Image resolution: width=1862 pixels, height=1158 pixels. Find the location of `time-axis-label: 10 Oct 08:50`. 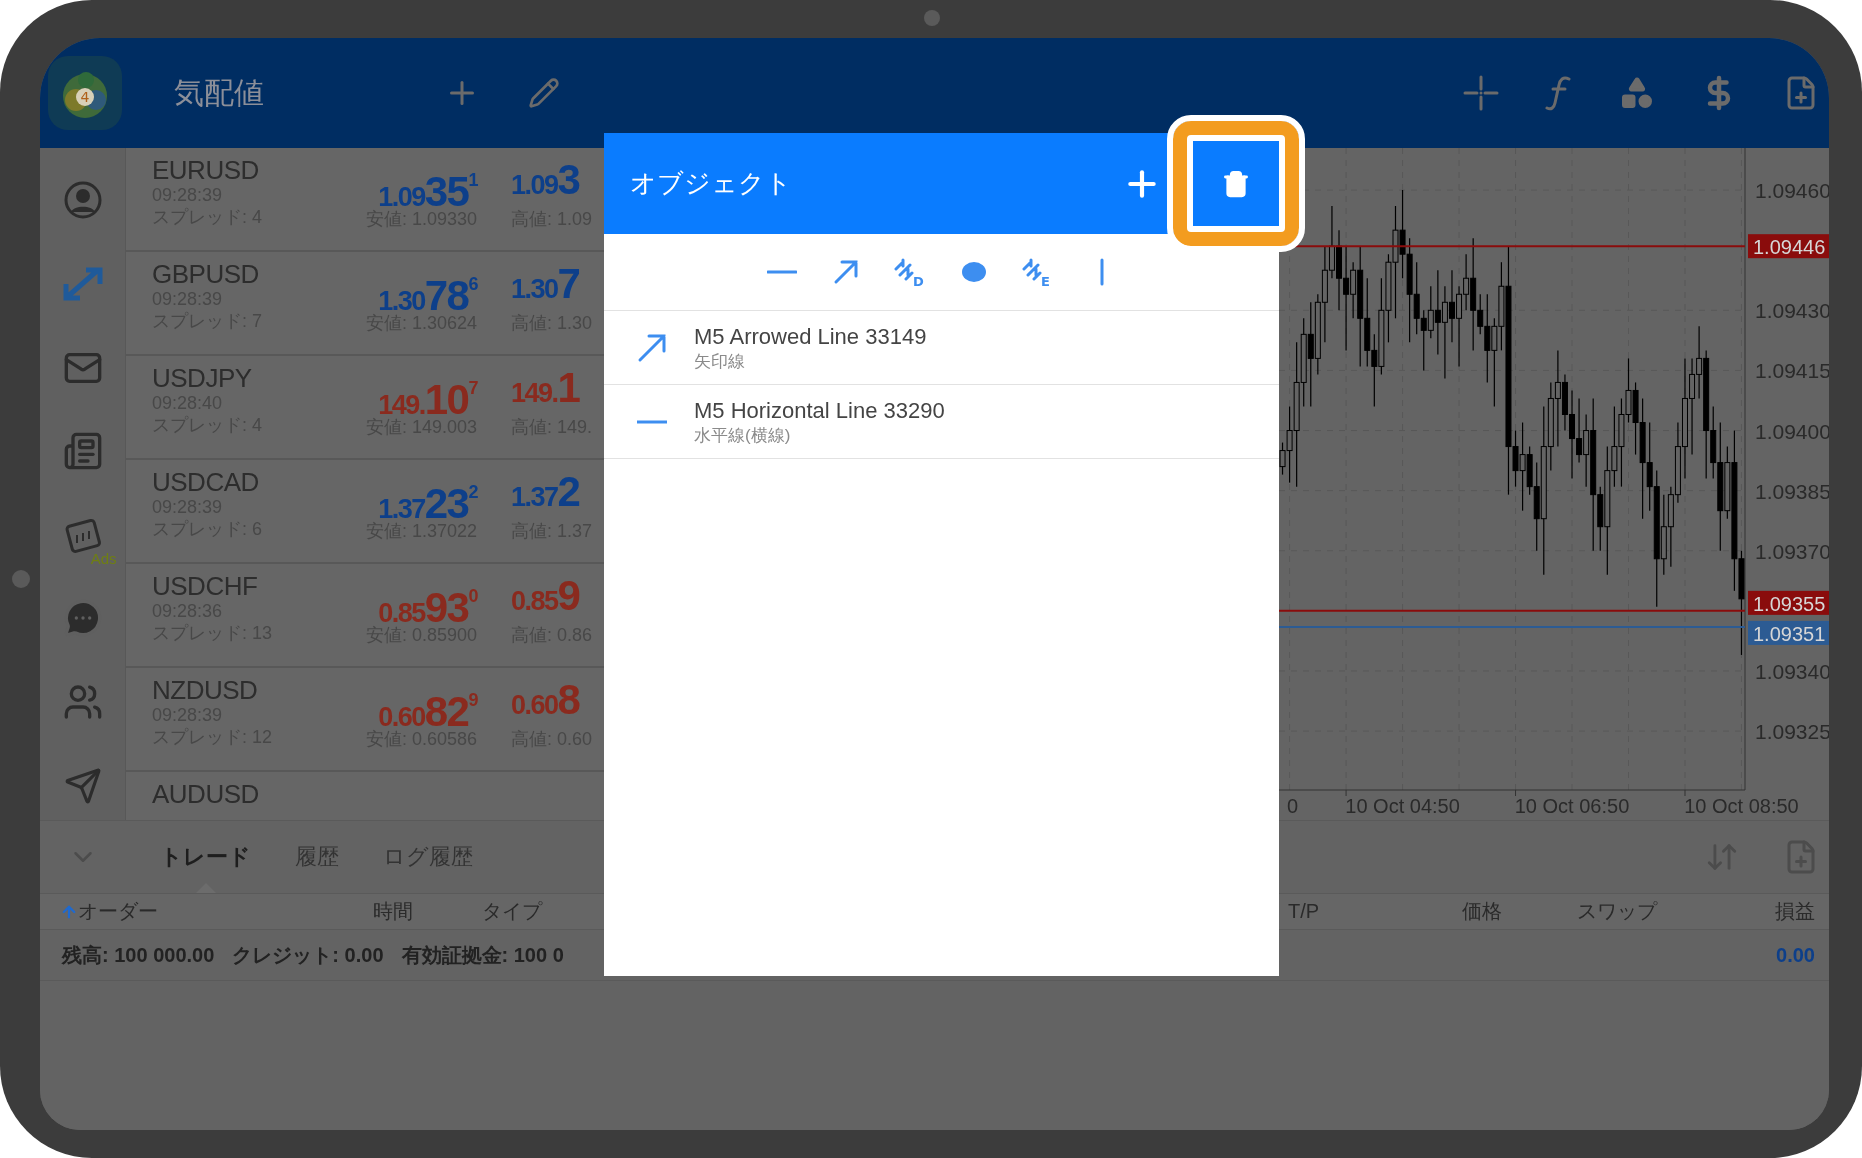

time-axis-label: 10 Oct 08:50 is located at coordinates (1741, 806).